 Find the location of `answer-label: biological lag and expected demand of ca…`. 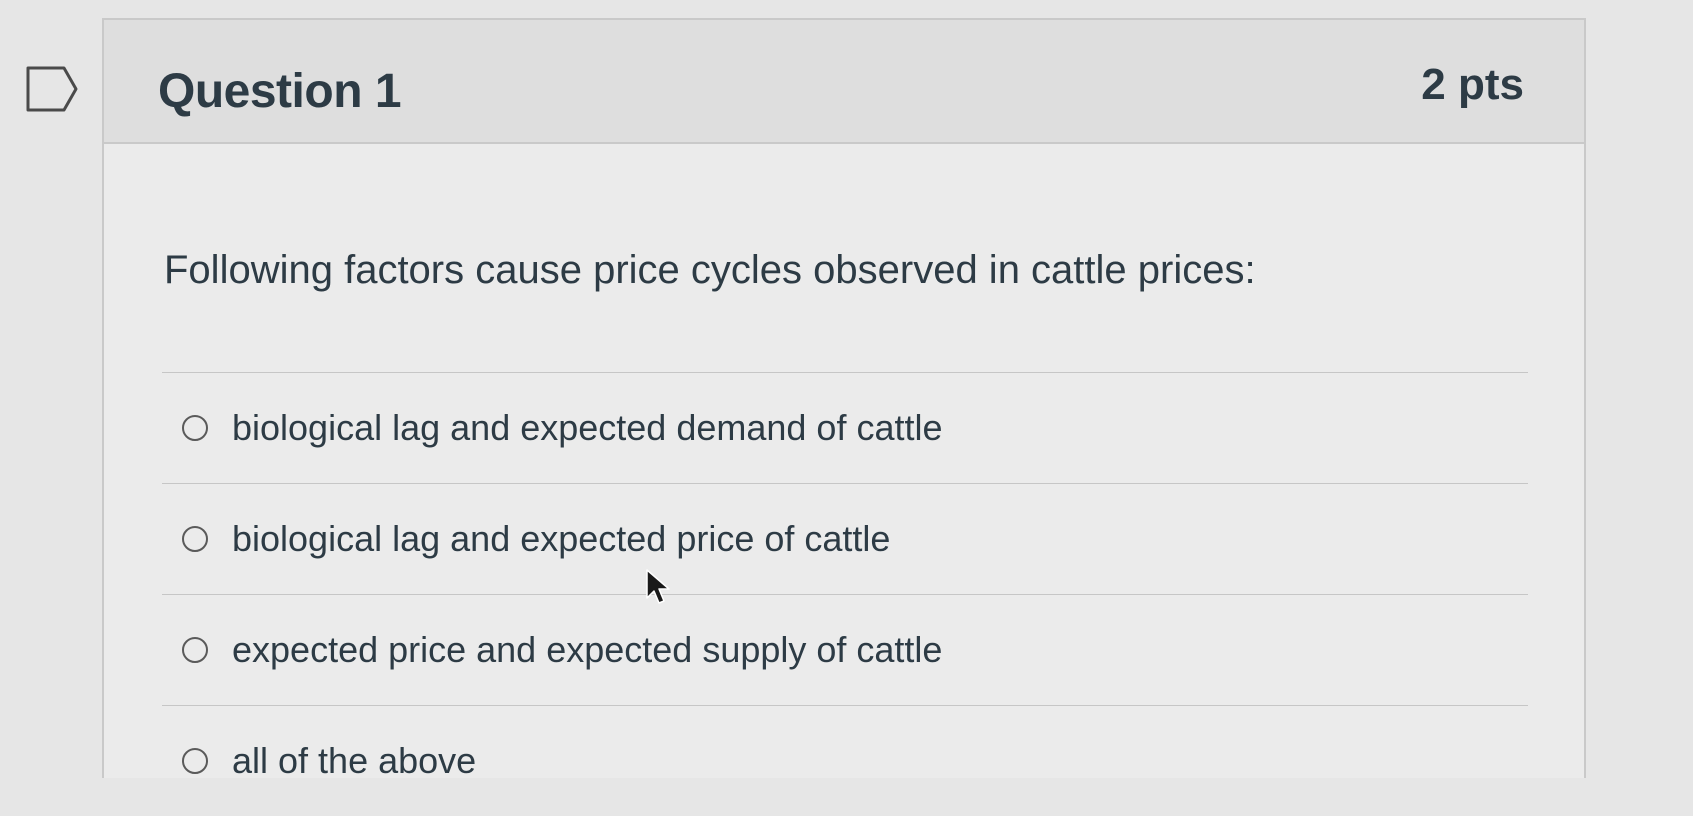

answer-label: biological lag and expected demand of ca… is located at coordinates (587, 428).